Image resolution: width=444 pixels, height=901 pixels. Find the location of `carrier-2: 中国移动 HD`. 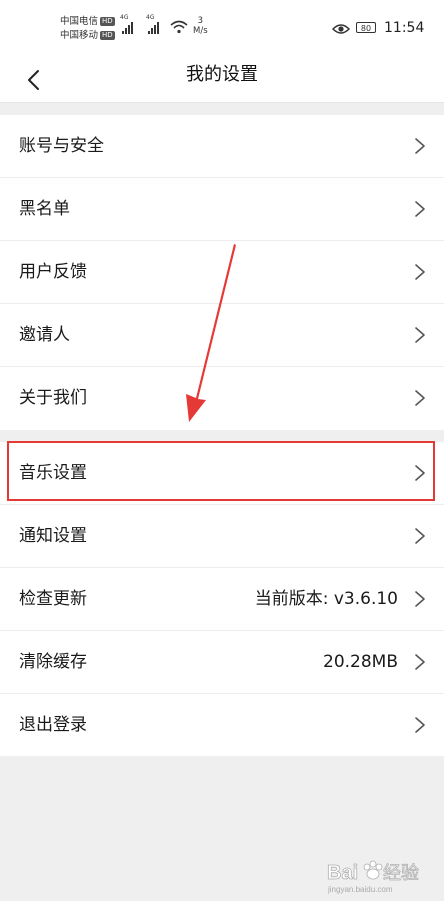

carrier-2: 中国移动 HD is located at coordinates (87, 36).